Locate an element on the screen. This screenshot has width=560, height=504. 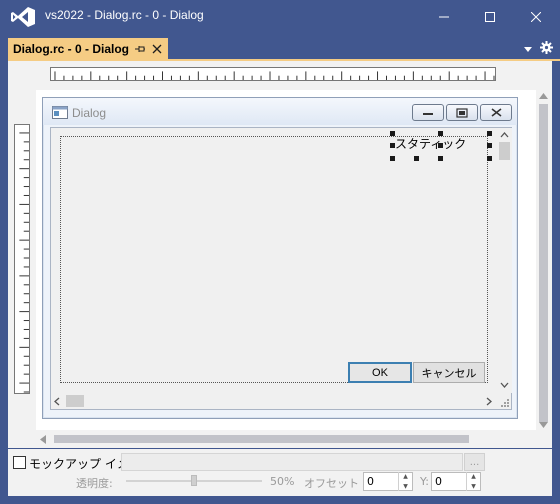
editor-horizontal-scroll-thumb is located at coordinates (261, 439).